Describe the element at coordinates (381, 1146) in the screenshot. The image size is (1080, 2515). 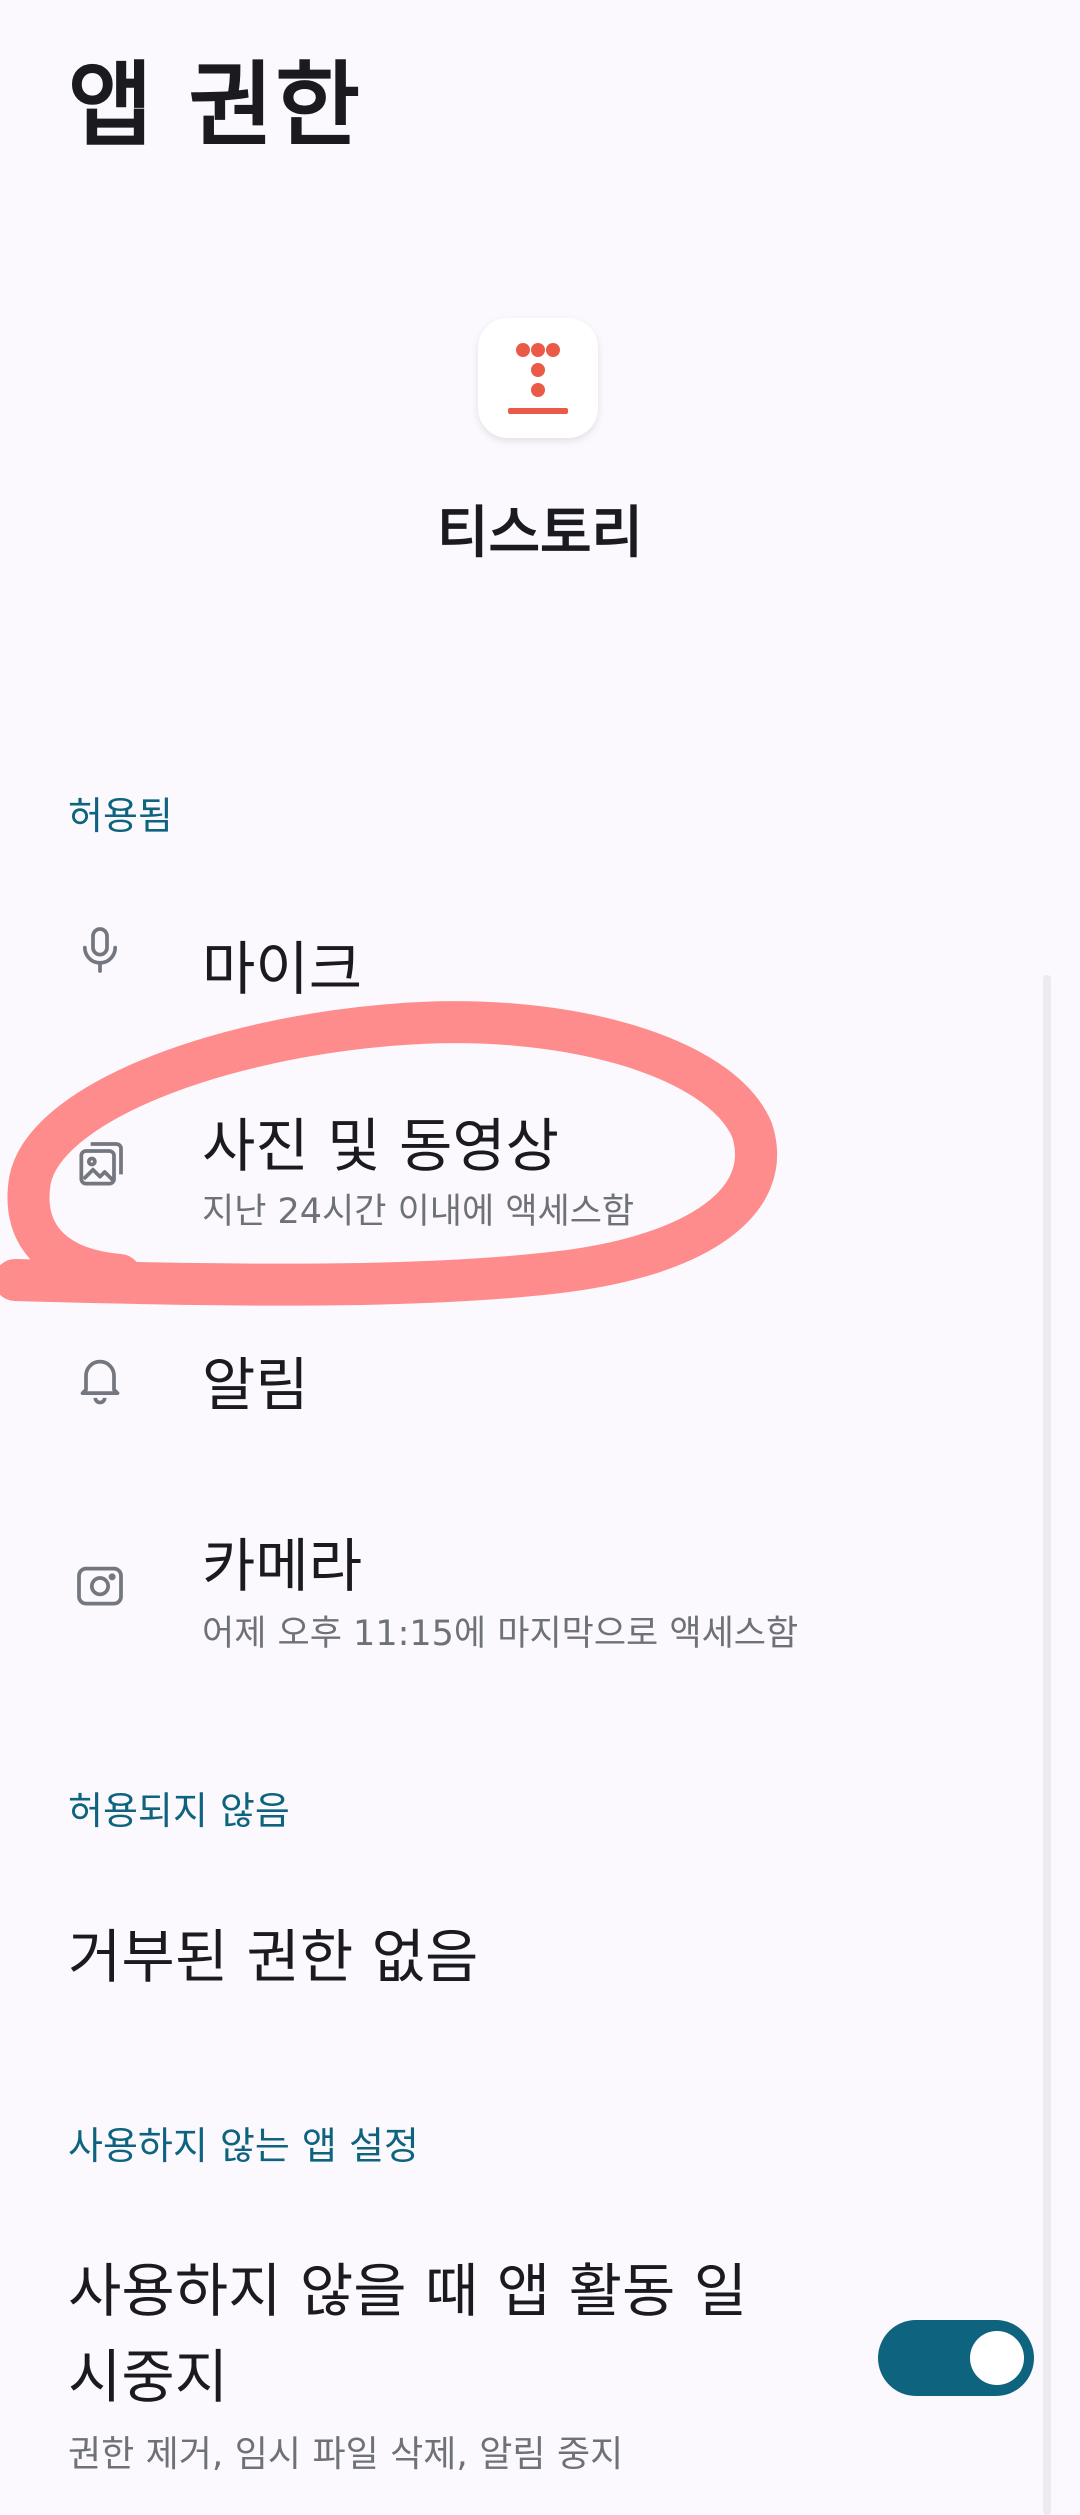
I see `permission-title: 사진 및 동영상` at that location.